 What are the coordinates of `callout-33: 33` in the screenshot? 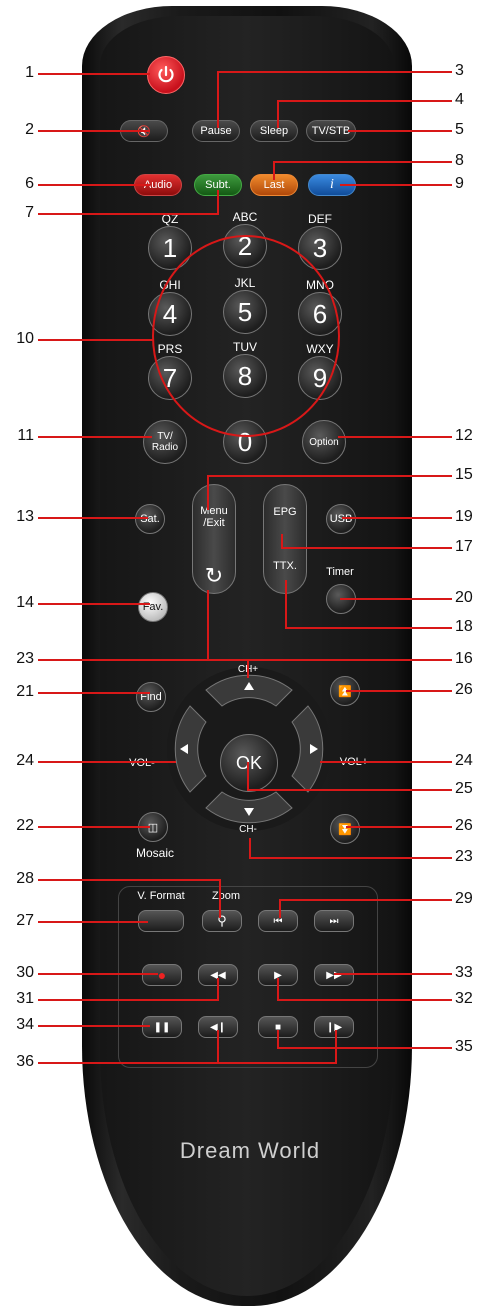 It's located at (464, 972).